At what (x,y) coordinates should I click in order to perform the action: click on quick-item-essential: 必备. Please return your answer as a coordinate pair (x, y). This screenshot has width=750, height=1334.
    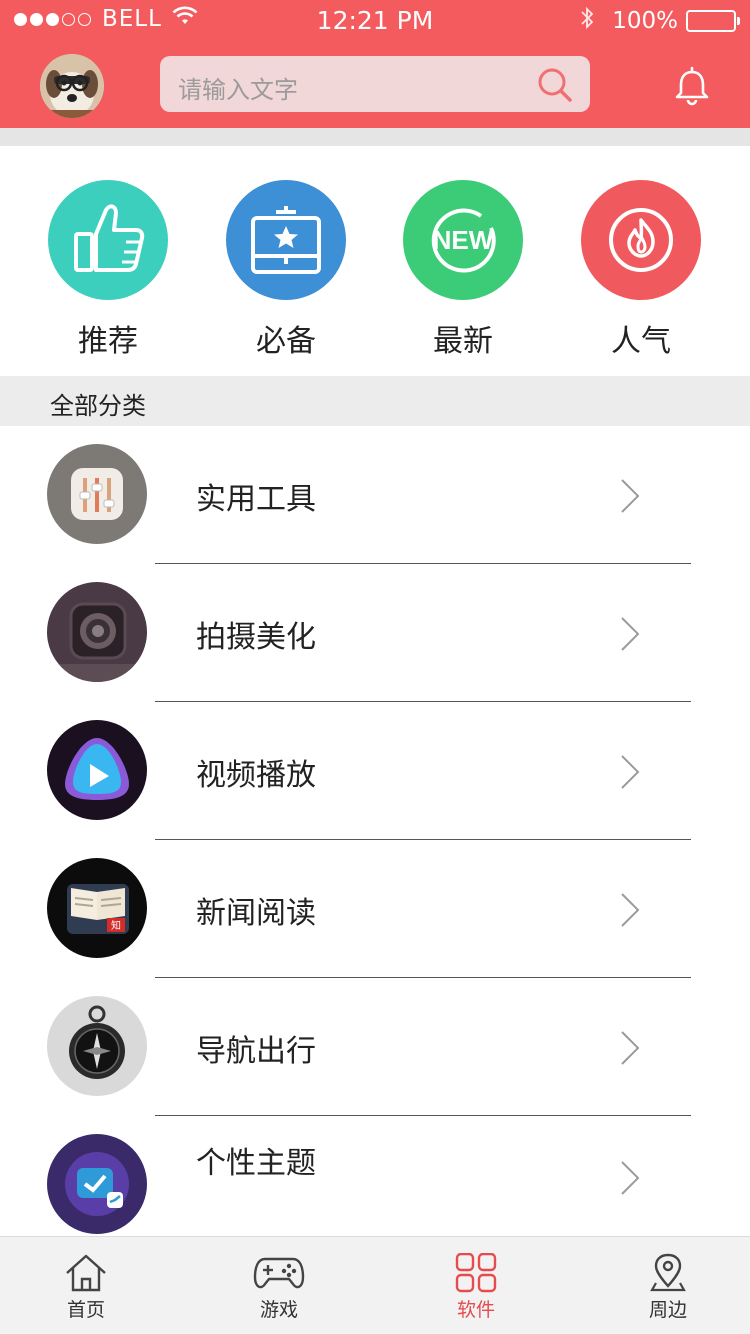
    Looking at the image, I should click on (286, 270).